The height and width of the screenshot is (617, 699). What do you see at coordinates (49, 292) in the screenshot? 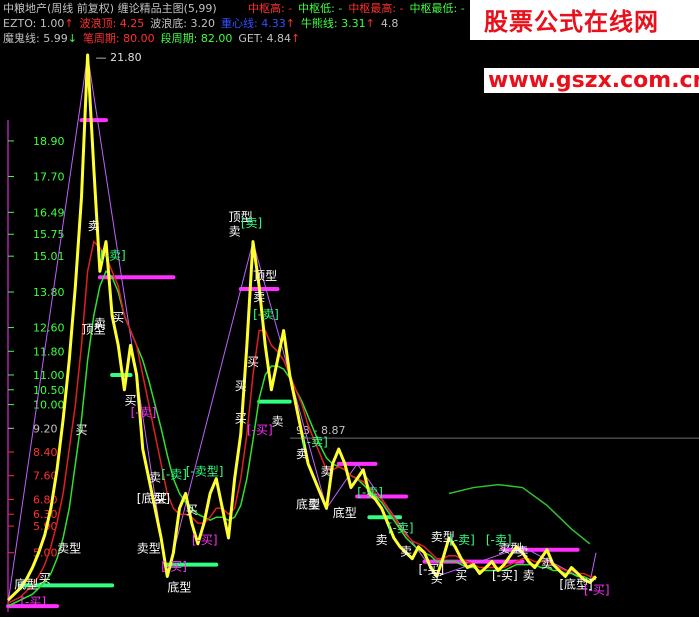
I see `y-tick-label: 13.80` at bounding box center [49, 292].